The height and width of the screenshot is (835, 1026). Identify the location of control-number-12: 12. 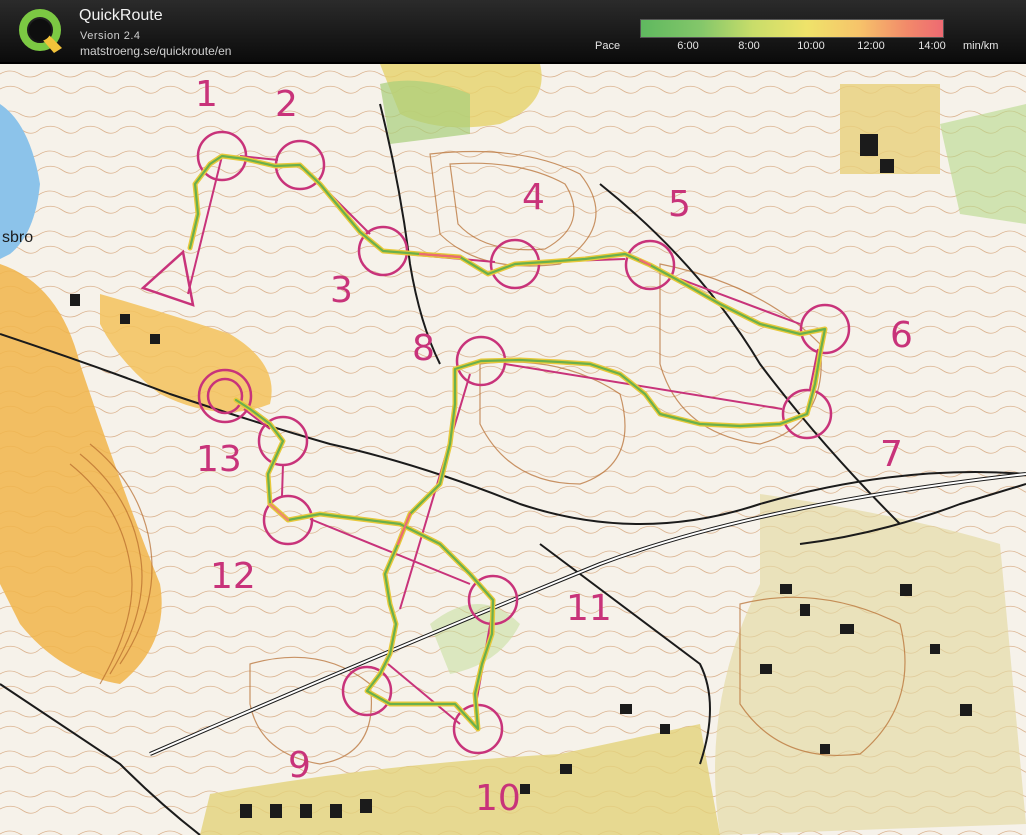
(233, 576).